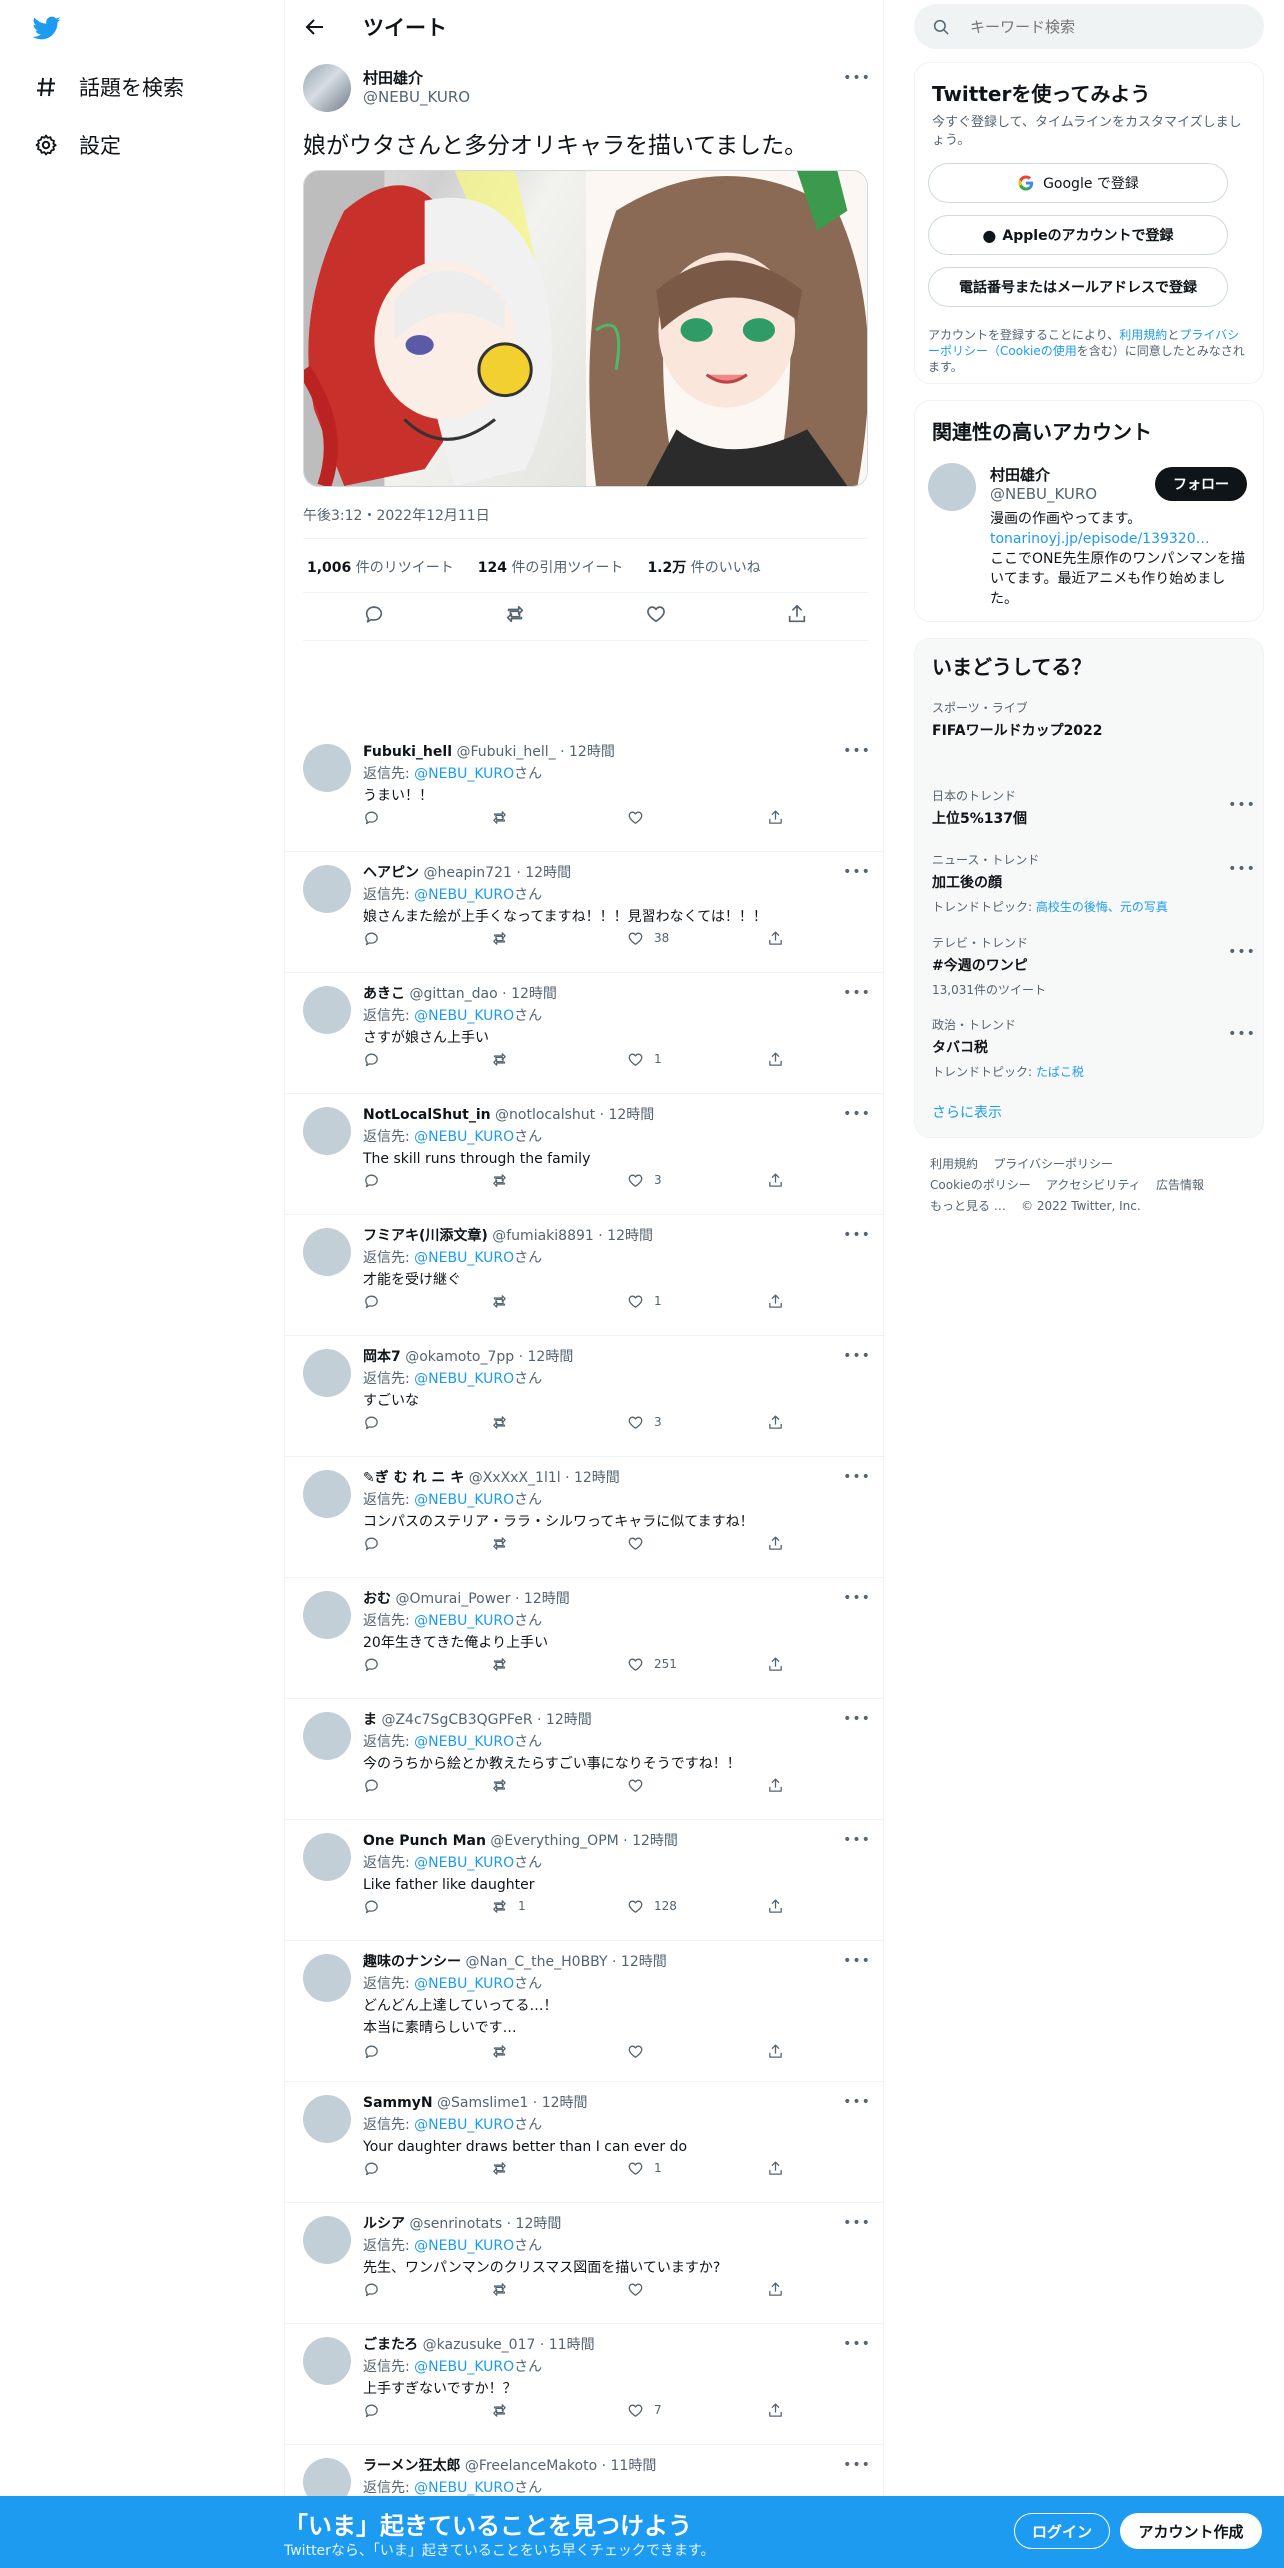 This screenshot has height=2568, width=1284. I want to click on trend-item: スポーツ・ライブ FIFAワールドカップ2022, so click(1092, 719).